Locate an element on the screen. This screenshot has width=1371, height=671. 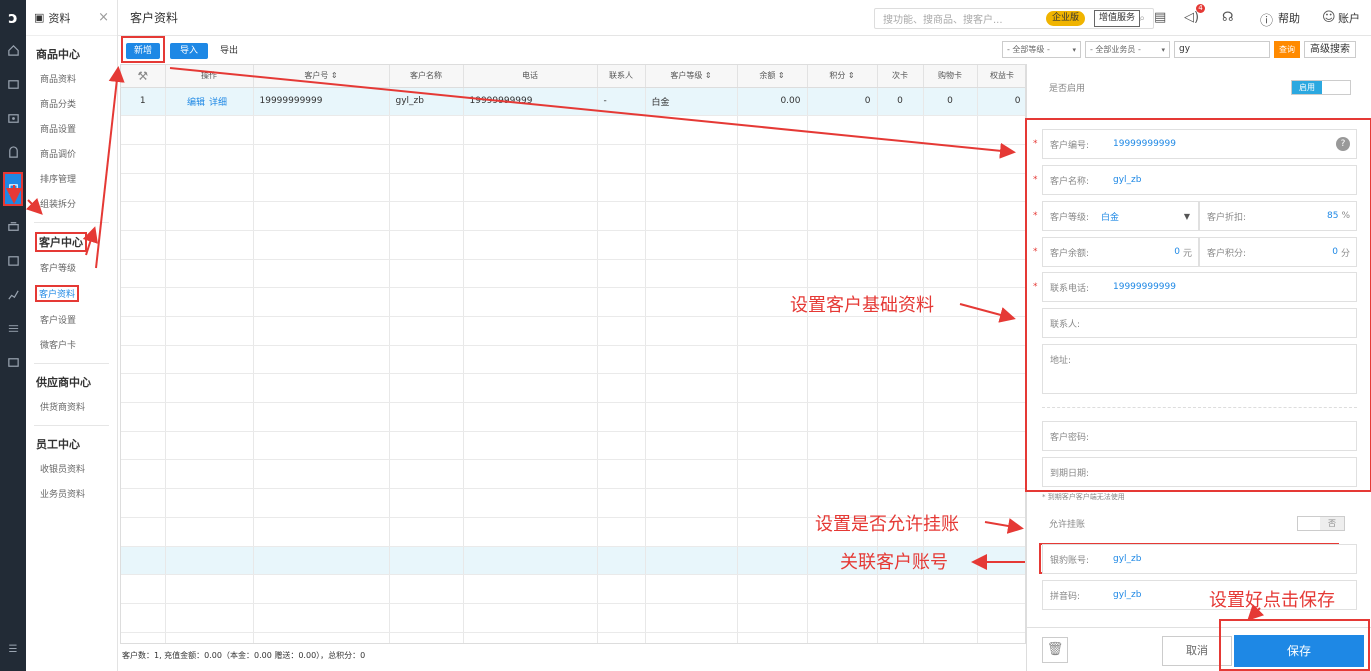
notification-badge: 4 is located at coordinates (1200, 8).